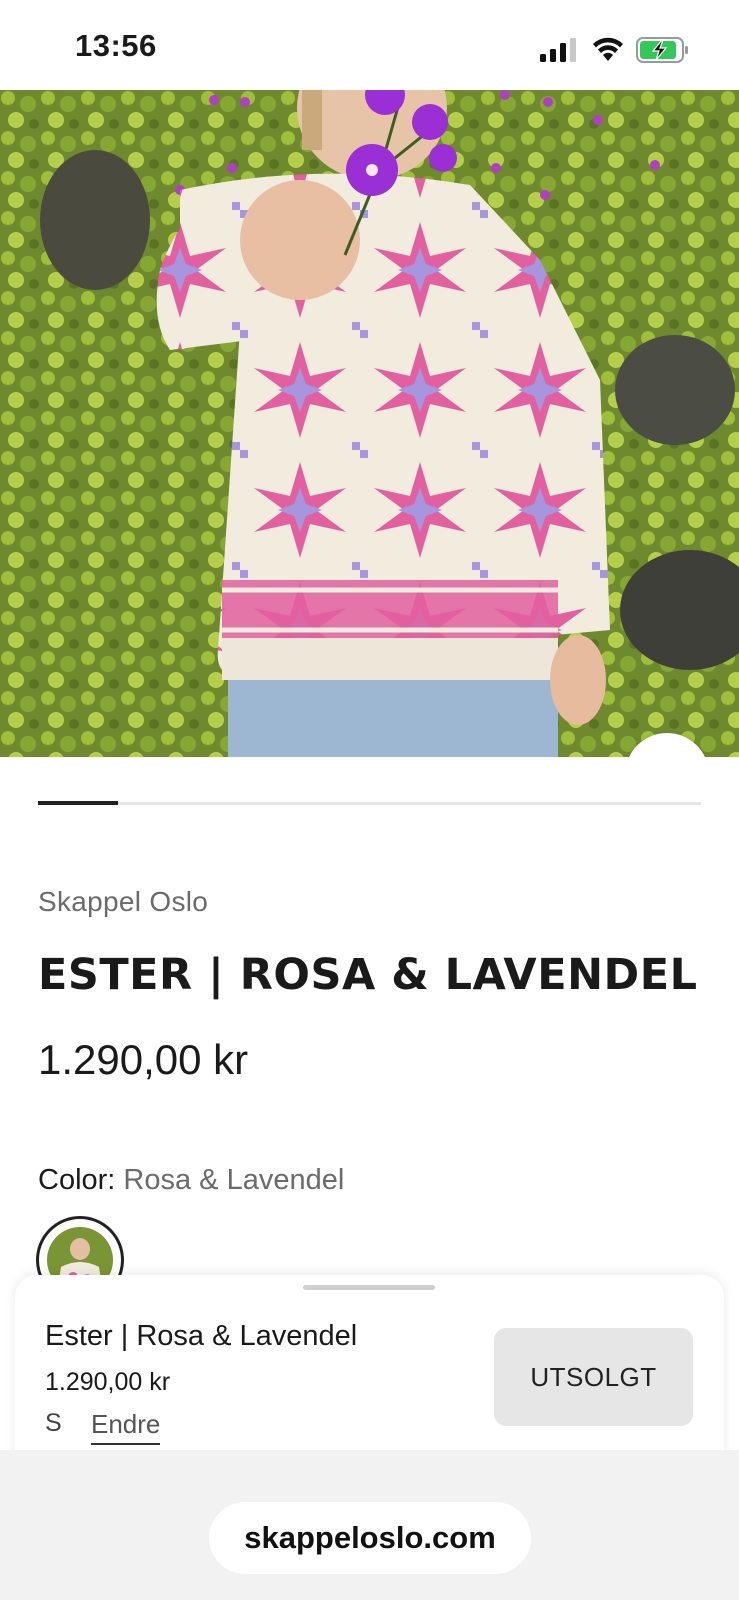  I want to click on url-field: skappeloslo.com, so click(370, 1538).